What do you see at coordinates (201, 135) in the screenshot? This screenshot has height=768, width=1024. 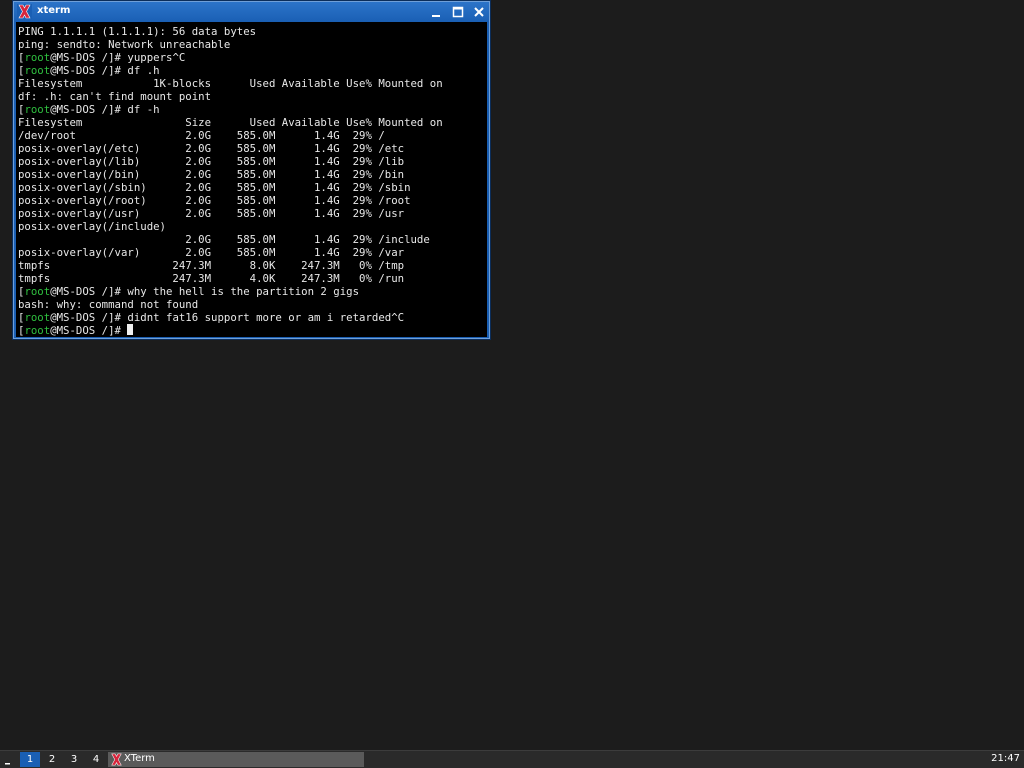 I see `terminal-text-segment: /dev/root 2.0G 585.0M 1.4G 29% /` at bounding box center [201, 135].